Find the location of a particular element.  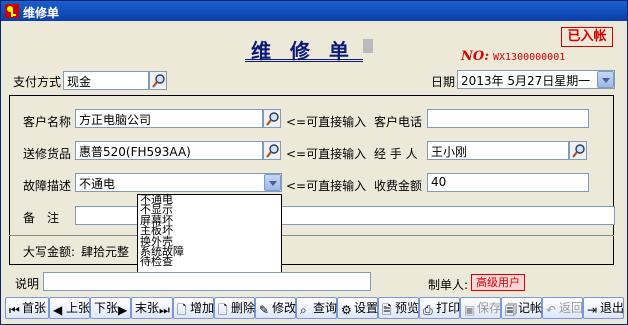

key-icon is located at coordinates (12, 11).